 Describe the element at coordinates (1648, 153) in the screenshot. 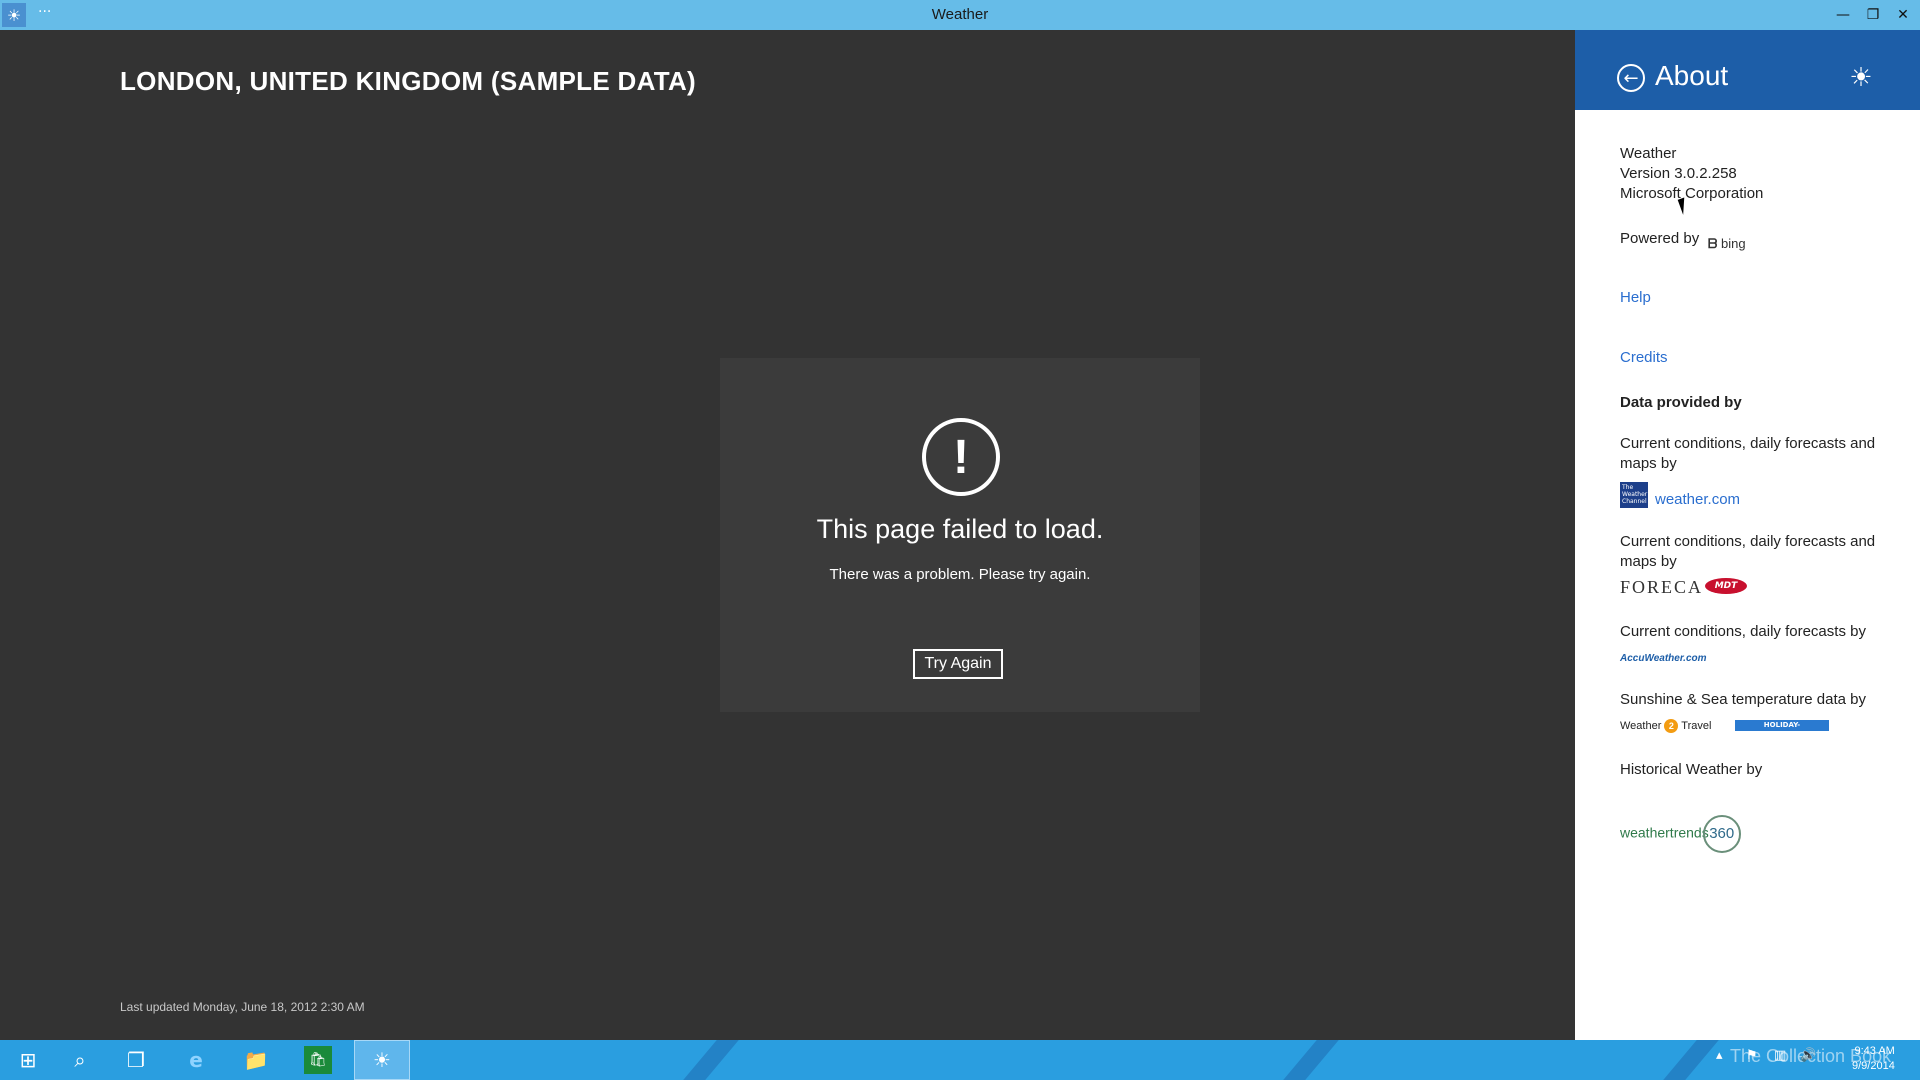

I see `app-name: Weather` at that location.